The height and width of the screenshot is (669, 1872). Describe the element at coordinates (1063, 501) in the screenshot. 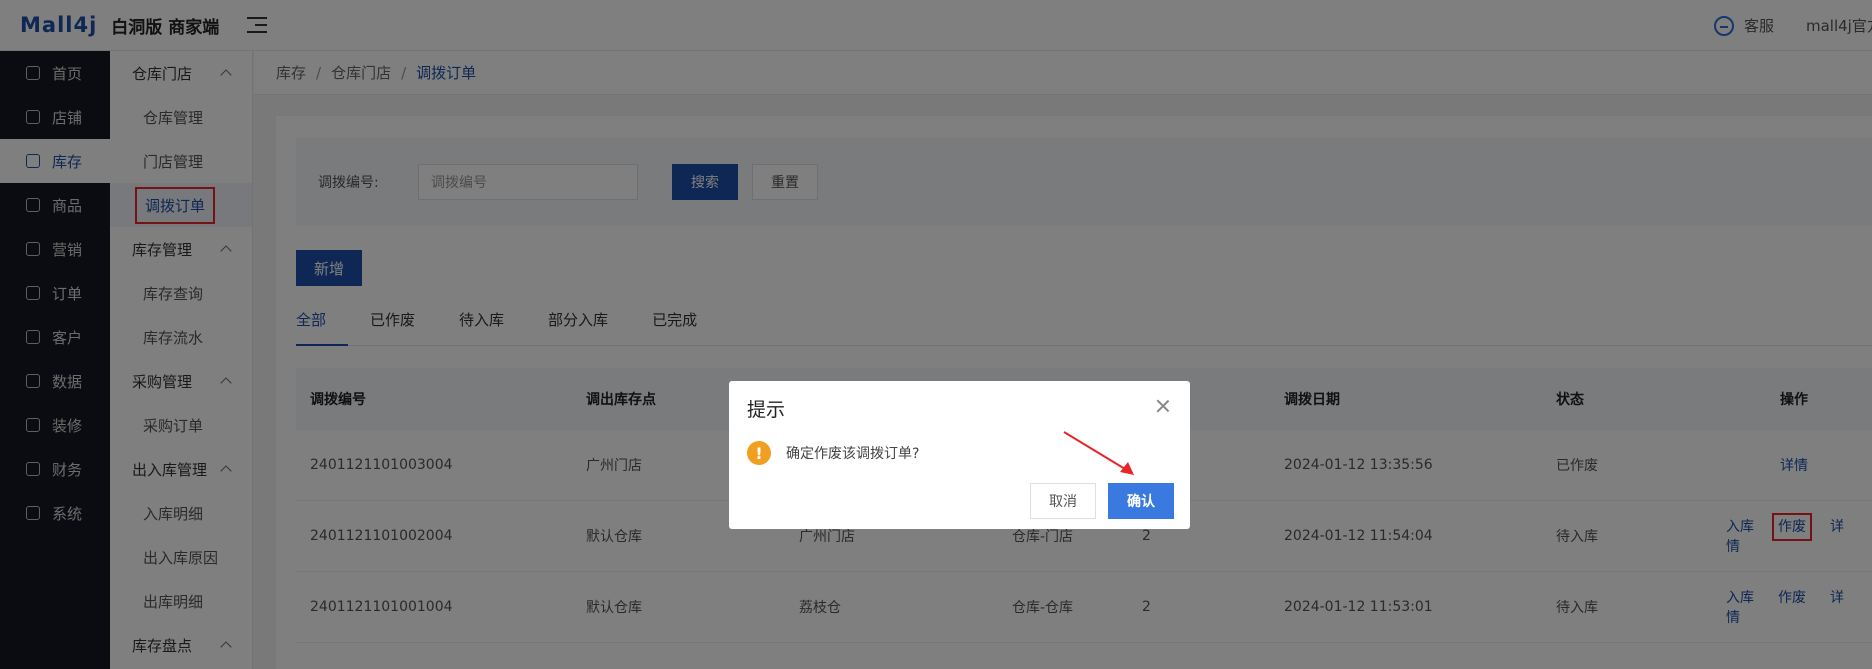

I see `cancel-button: 取消` at that location.